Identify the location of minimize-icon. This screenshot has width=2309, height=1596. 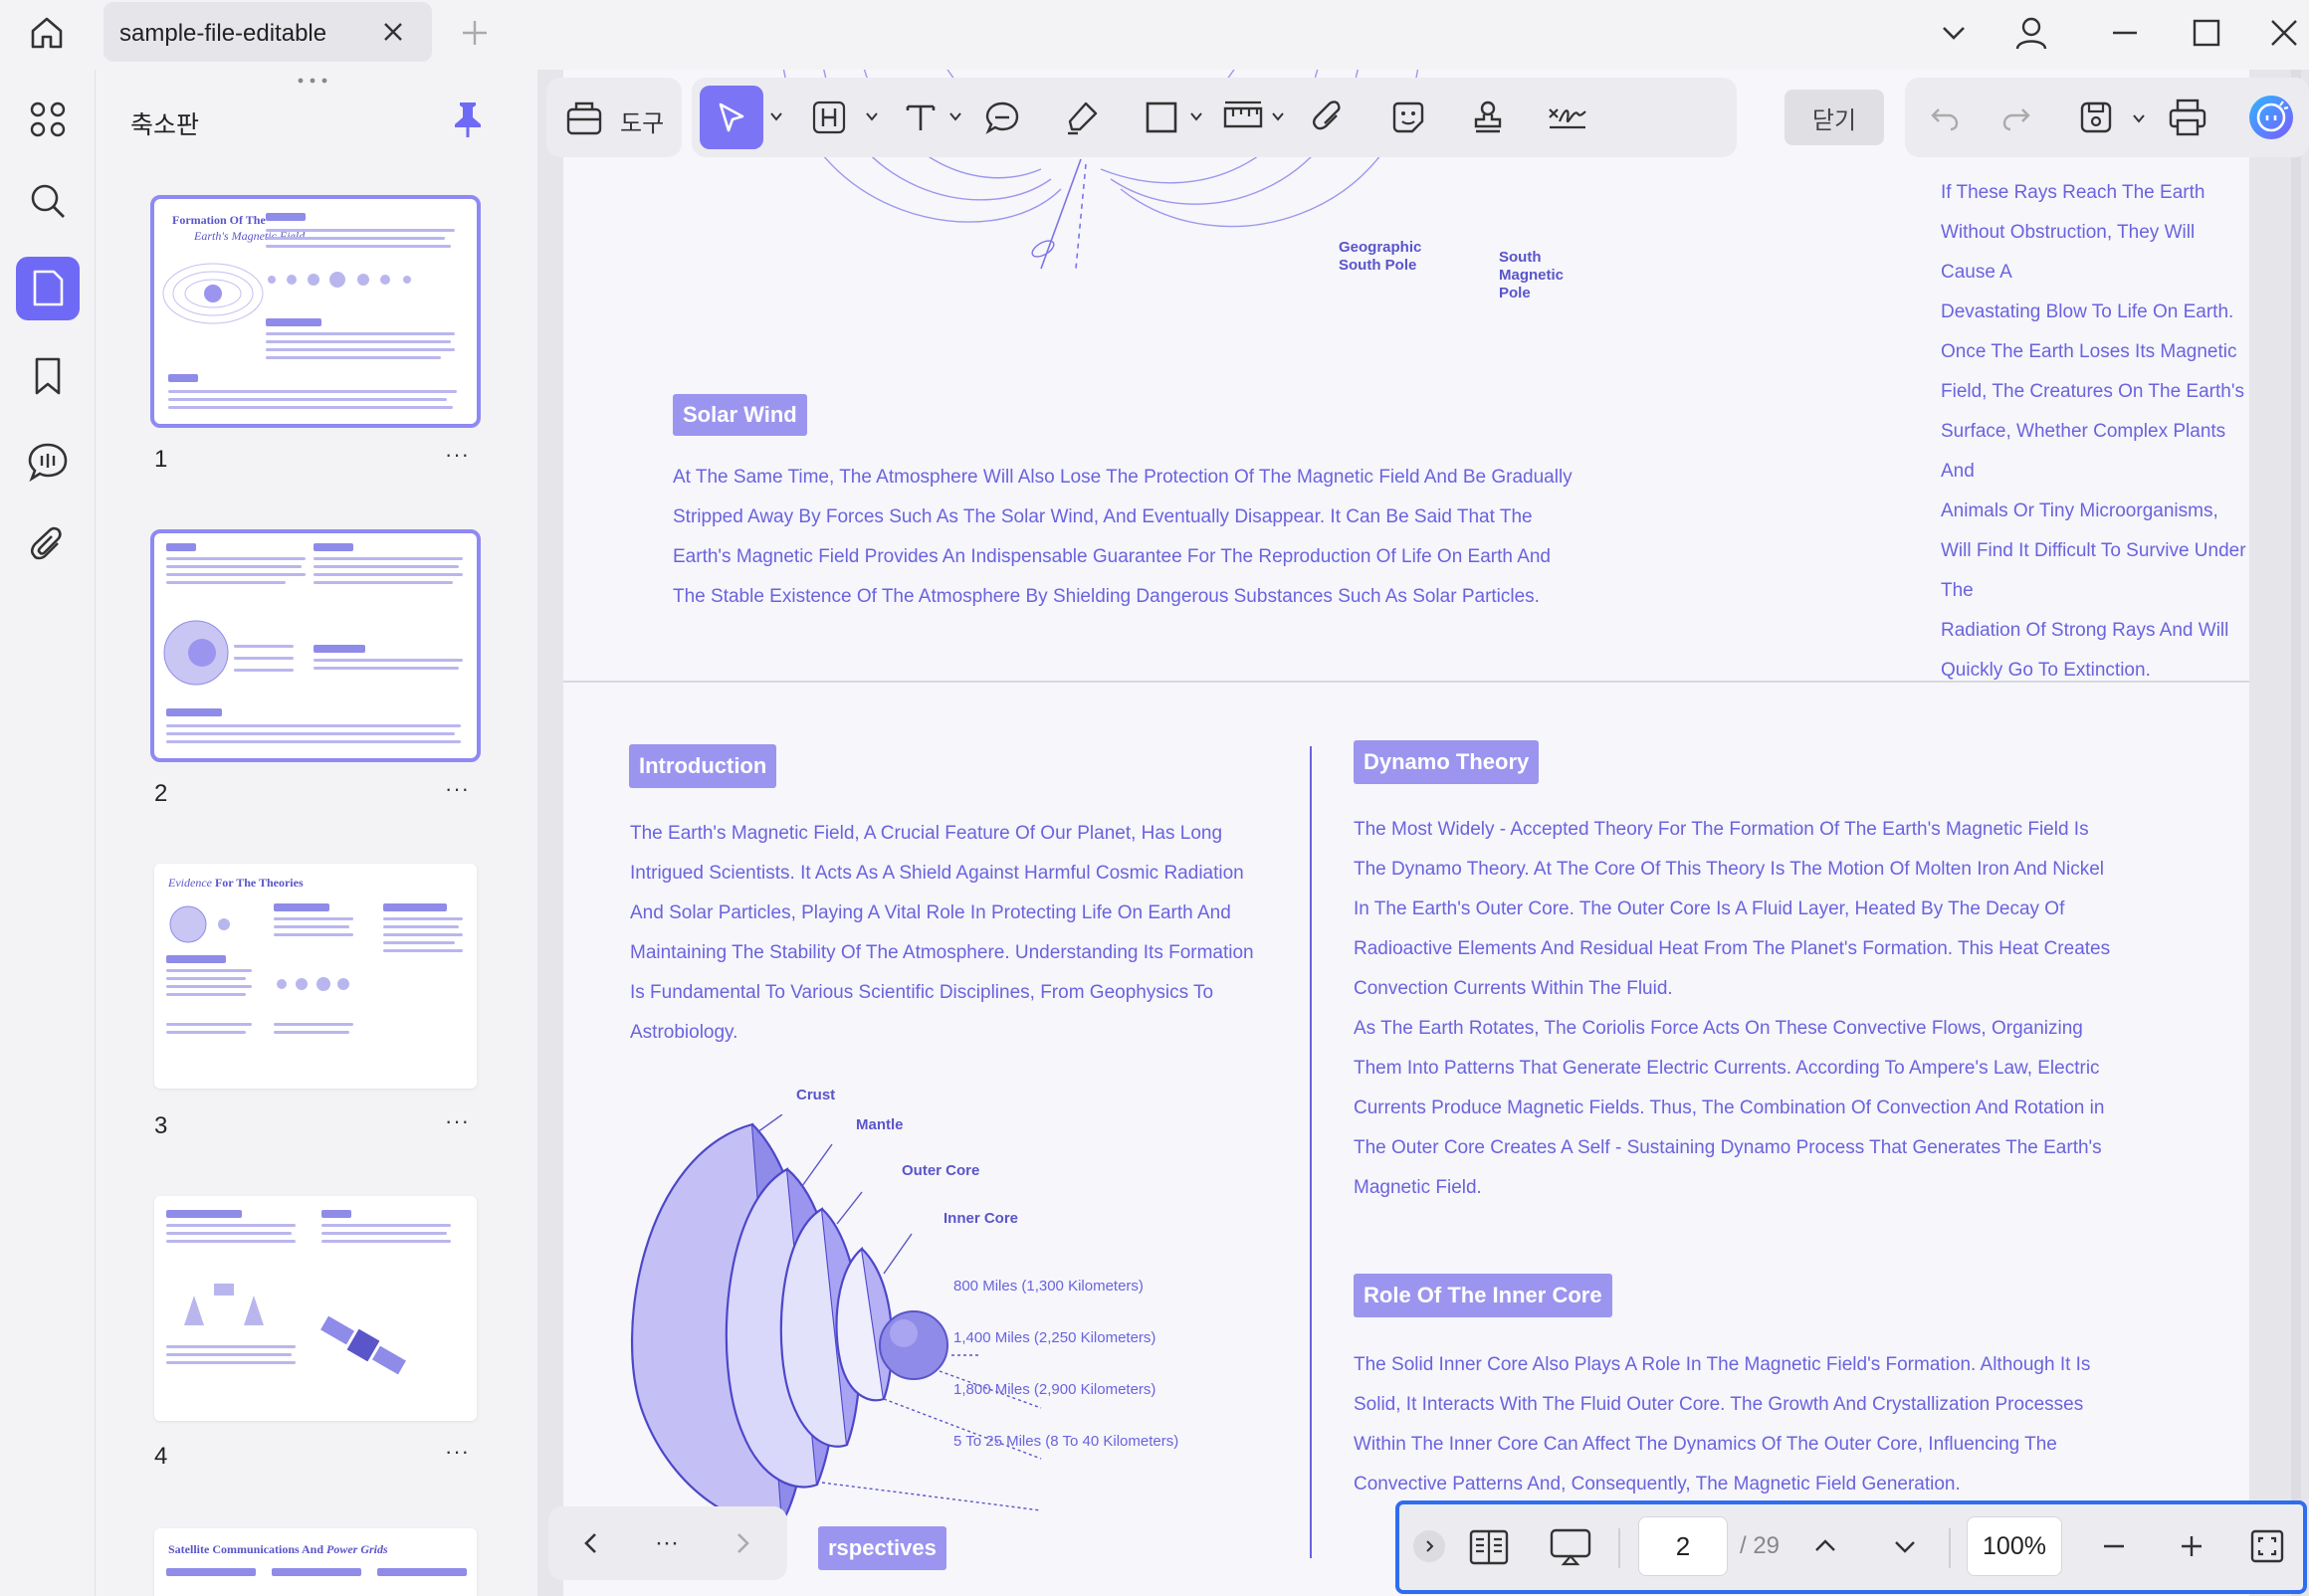
(2125, 33).